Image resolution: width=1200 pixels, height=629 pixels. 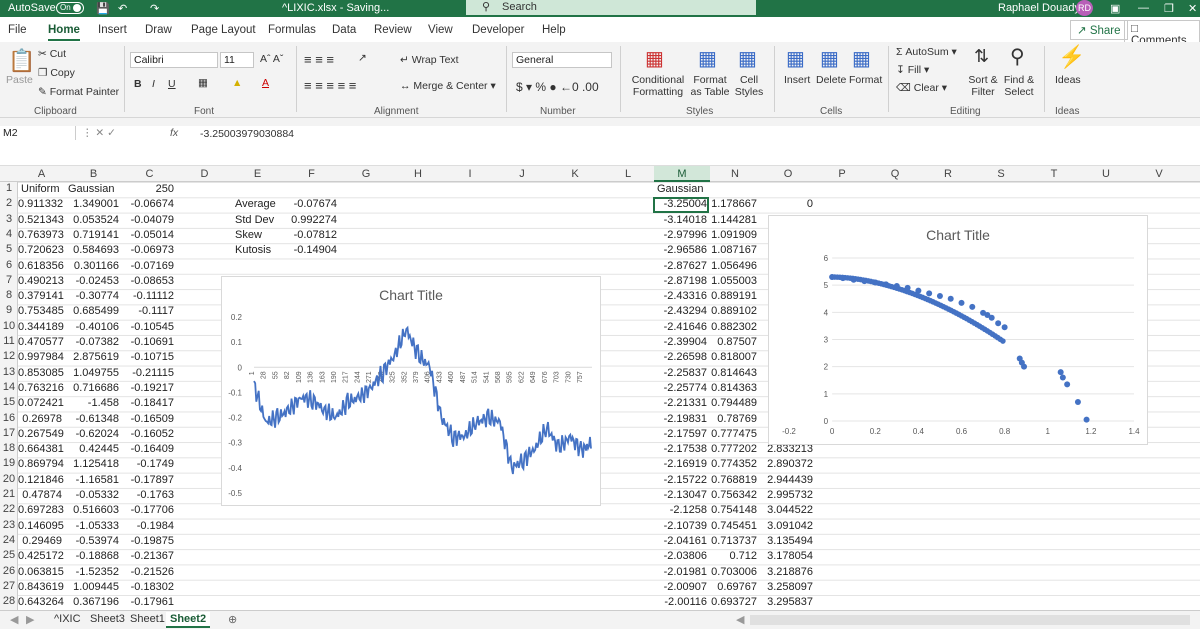 I want to click on cell-c6: -0.07169, so click(x=148, y=266).